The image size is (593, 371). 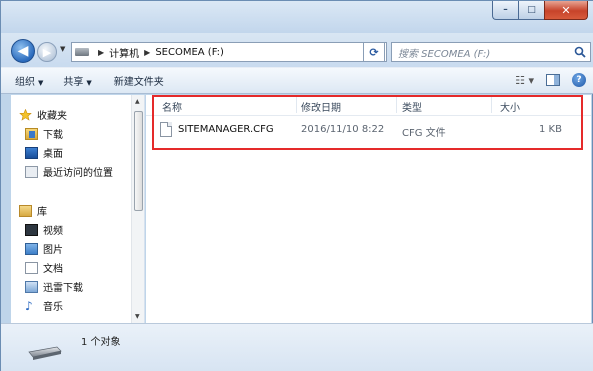 What do you see at coordinates (189, 52) in the screenshot?
I see `breadcrumb-drive: SECOMEA (F:)` at bounding box center [189, 52].